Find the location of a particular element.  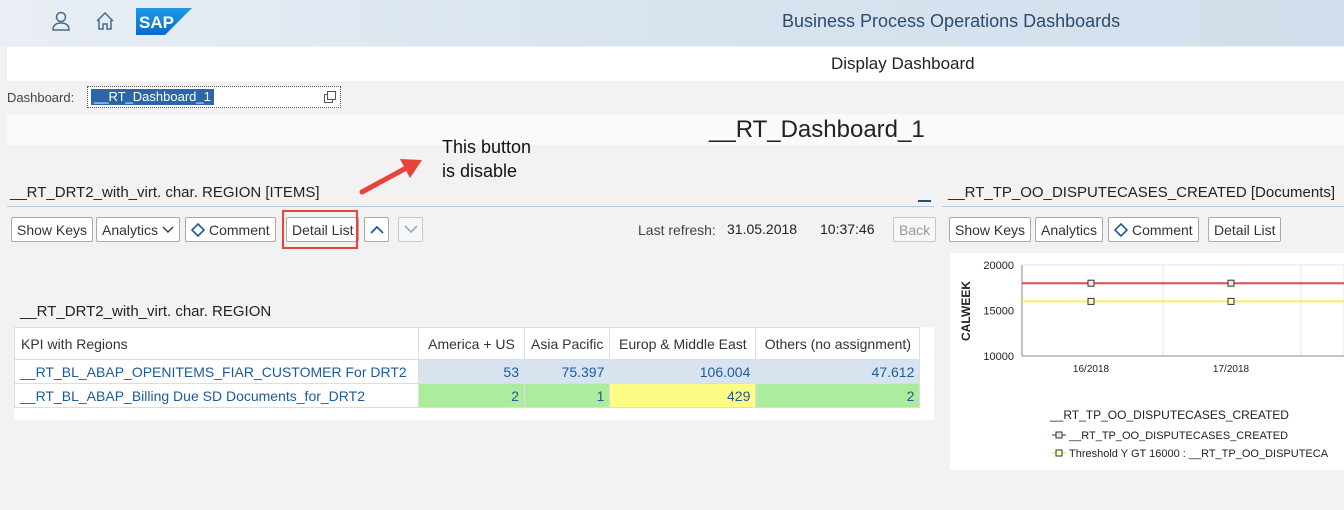

legend-entry: __RT_TP_OO_DISPUTECASES_CREATED is located at coordinates (1178, 436).